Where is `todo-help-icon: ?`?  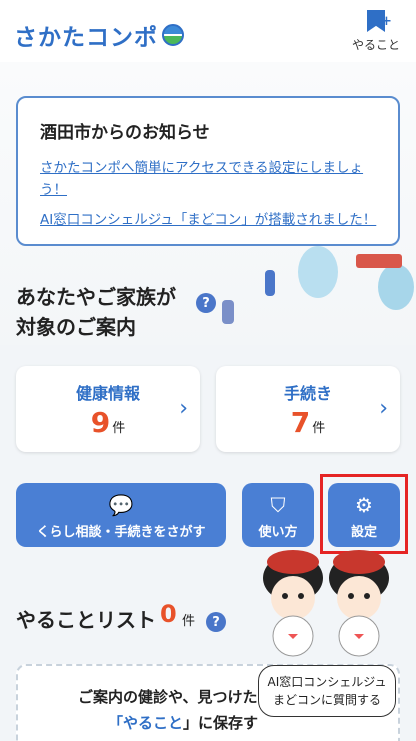
todo-help-icon: ? is located at coordinates (216, 622).